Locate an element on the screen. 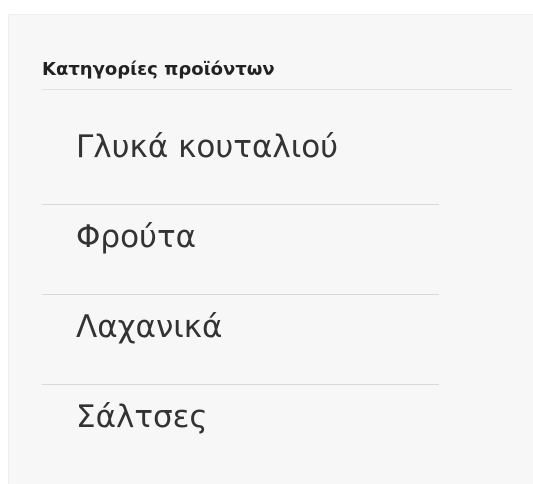 The width and height of the screenshot is (533, 484). title-divider is located at coordinates (277, 89).